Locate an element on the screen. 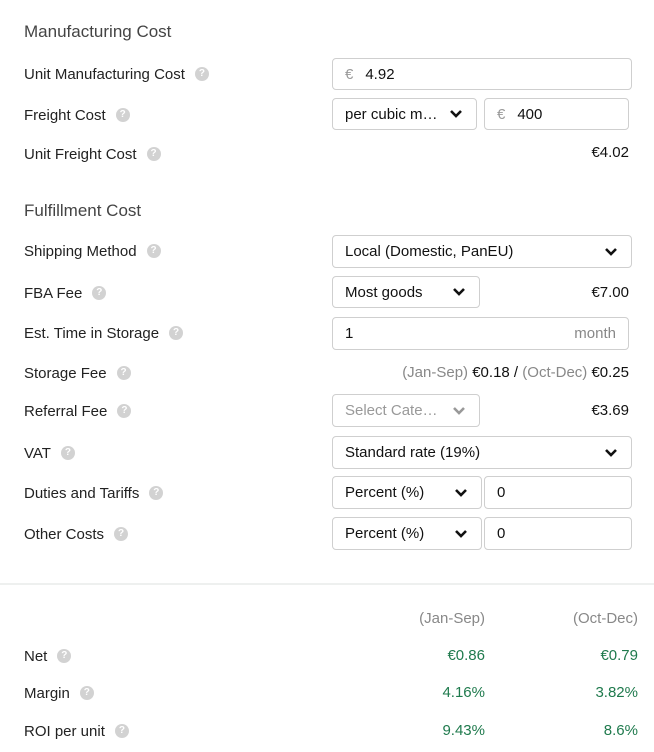  label-storage-fee: Storage Fee ? is located at coordinates (77, 373).